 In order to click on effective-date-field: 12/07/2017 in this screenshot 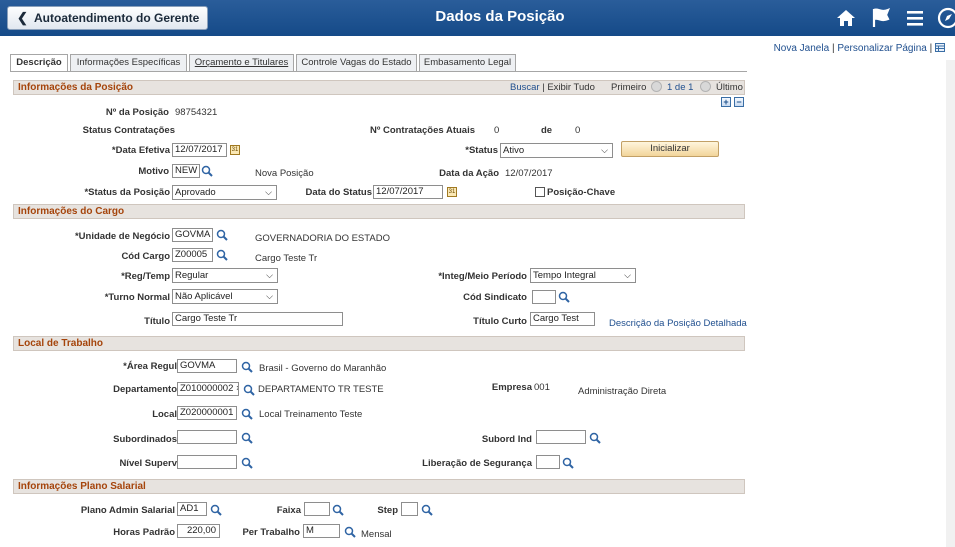, I will do `click(199, 150)`.